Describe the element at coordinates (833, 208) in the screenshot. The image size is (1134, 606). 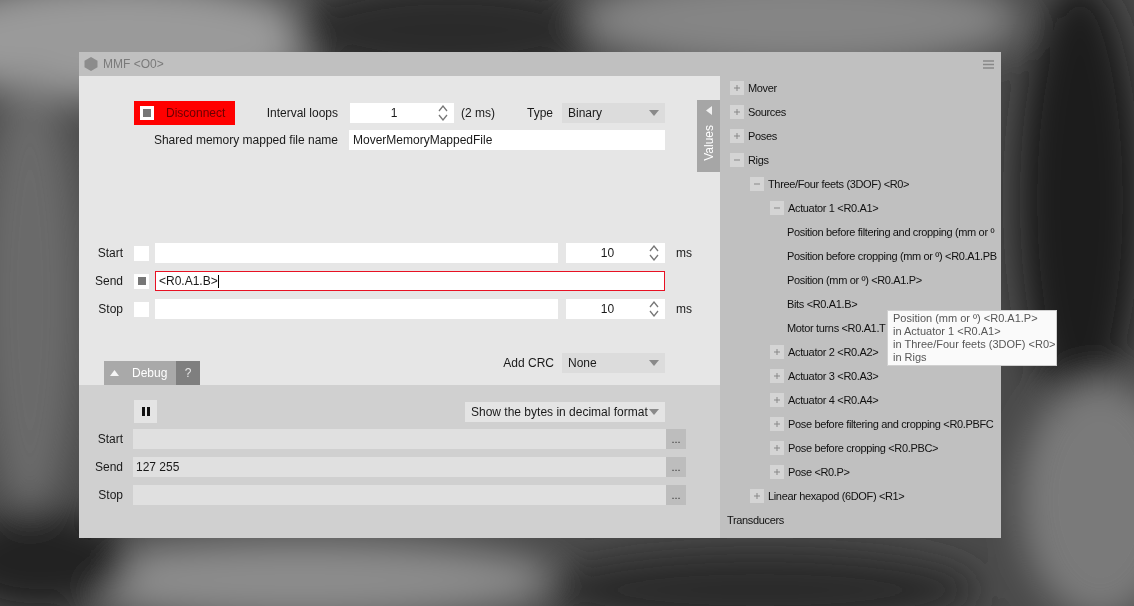
I see `tree-item: Actuator 1 <R0.A1>` at that location.